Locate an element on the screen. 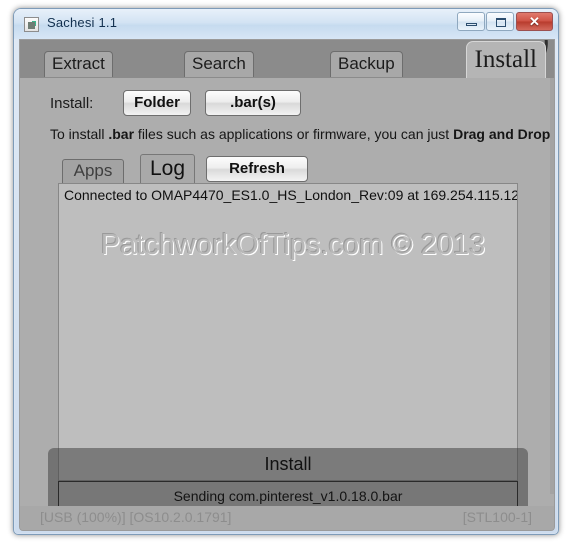 The image size is (572, 548). install-label: Install: is located at coordinates (72, 103).